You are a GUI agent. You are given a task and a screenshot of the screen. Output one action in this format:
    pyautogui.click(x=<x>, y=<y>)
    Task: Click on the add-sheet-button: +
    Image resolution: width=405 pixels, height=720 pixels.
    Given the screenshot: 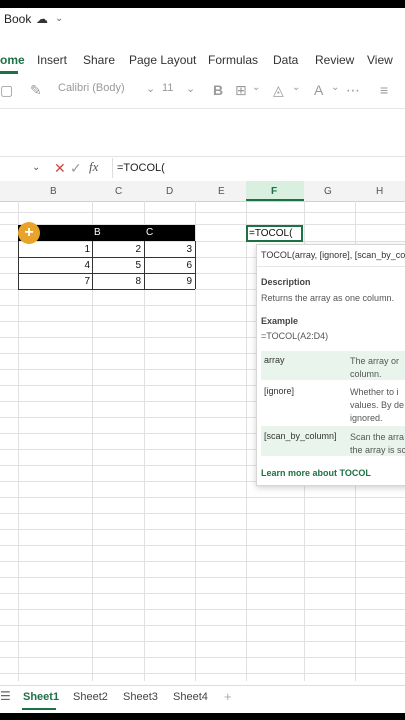 What is the action you would take?
    pyautogui.click(x=228, y=696)
    